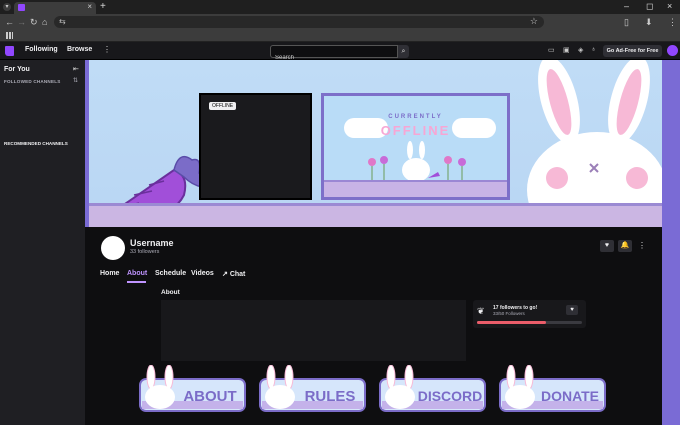 The height and width of the screenshot is (425, 680). What do you see at coordinates (334, 54) in the screenshot?
I see `search-box` at bounding box center [334, 54].